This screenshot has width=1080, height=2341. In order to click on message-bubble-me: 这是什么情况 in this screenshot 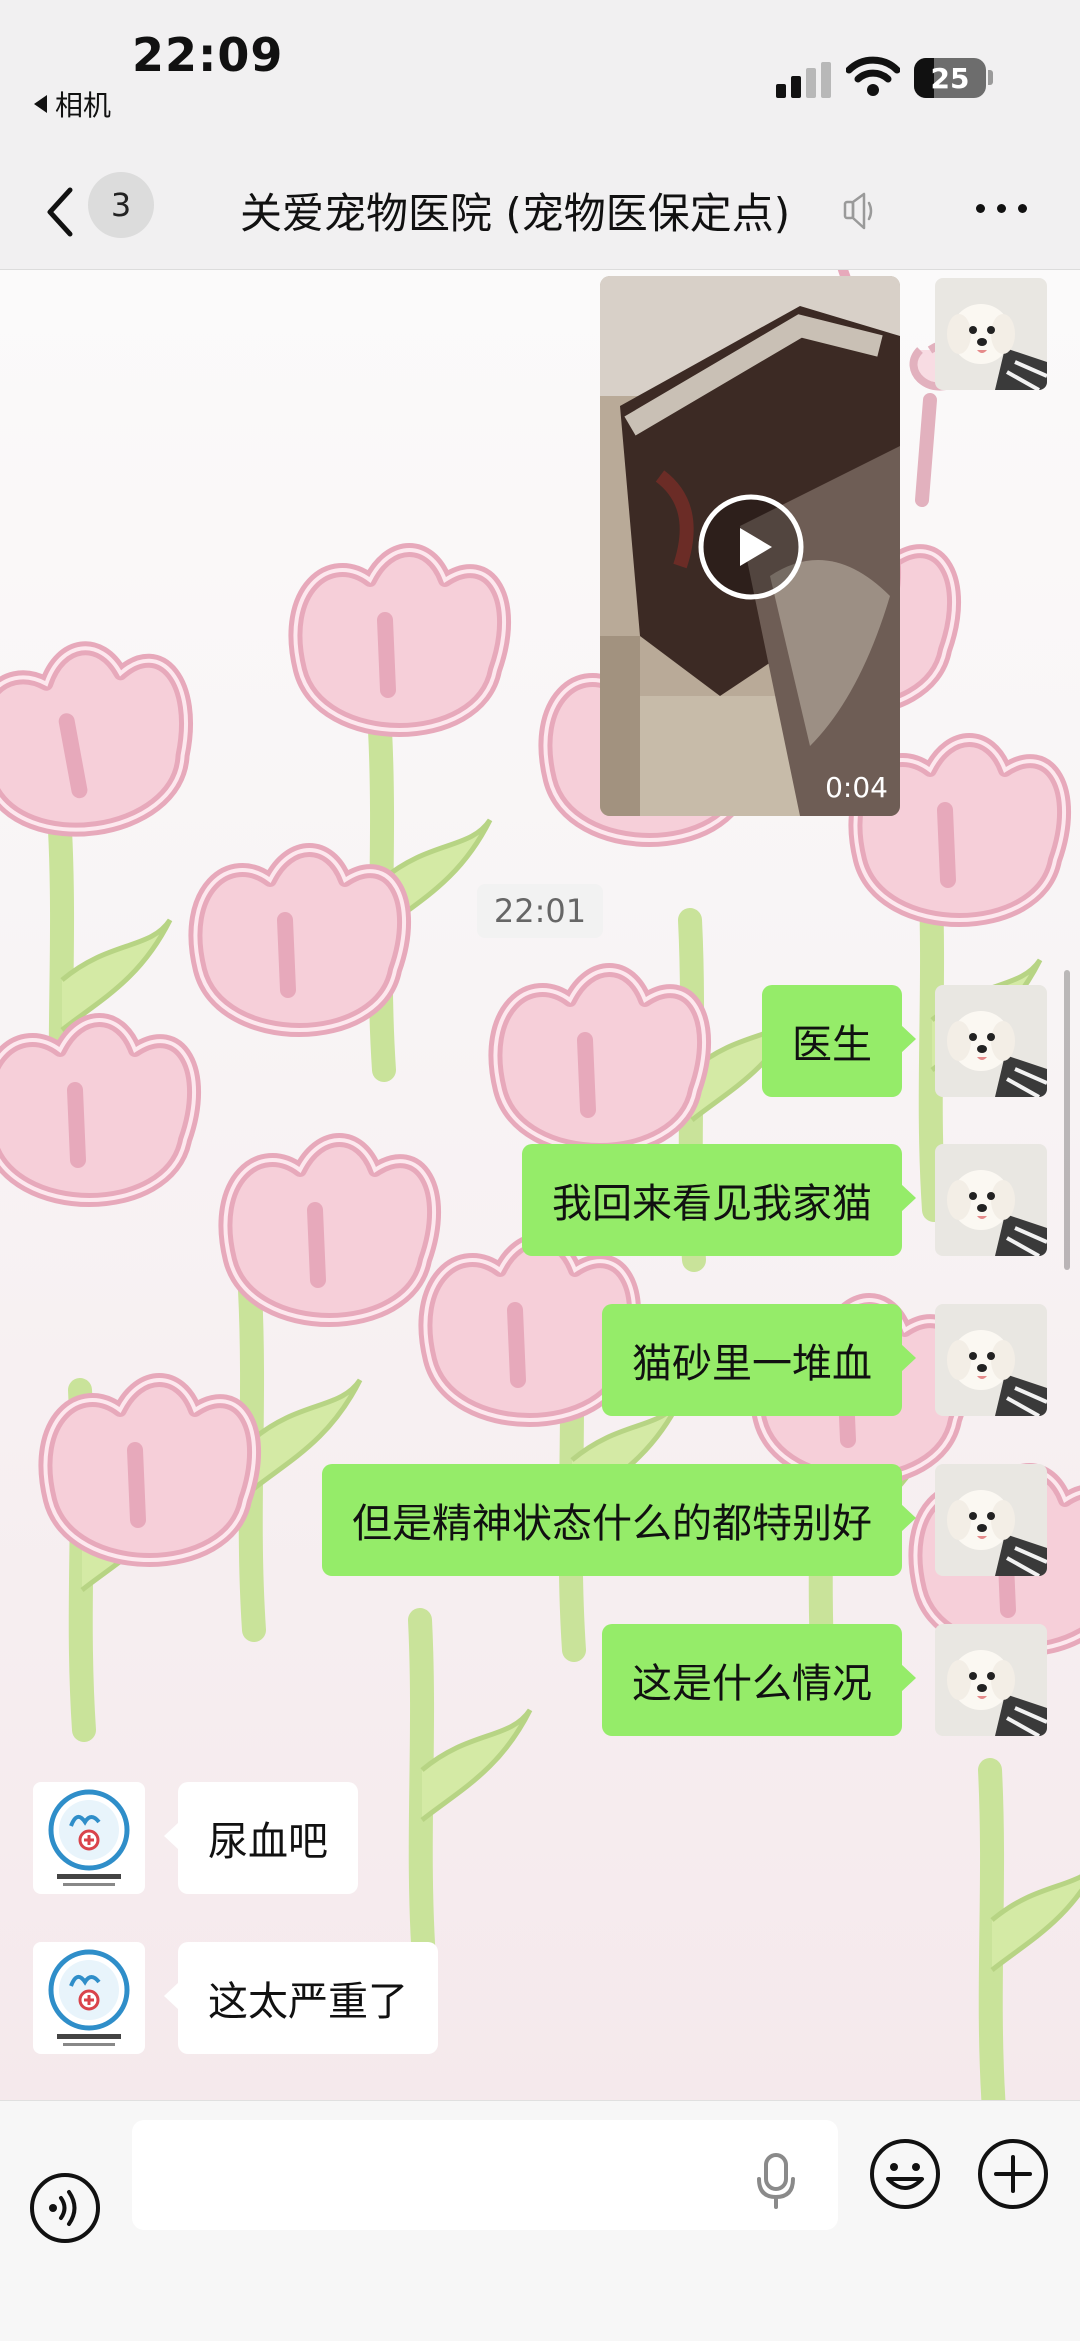, I will do `click(759, 1680)`.